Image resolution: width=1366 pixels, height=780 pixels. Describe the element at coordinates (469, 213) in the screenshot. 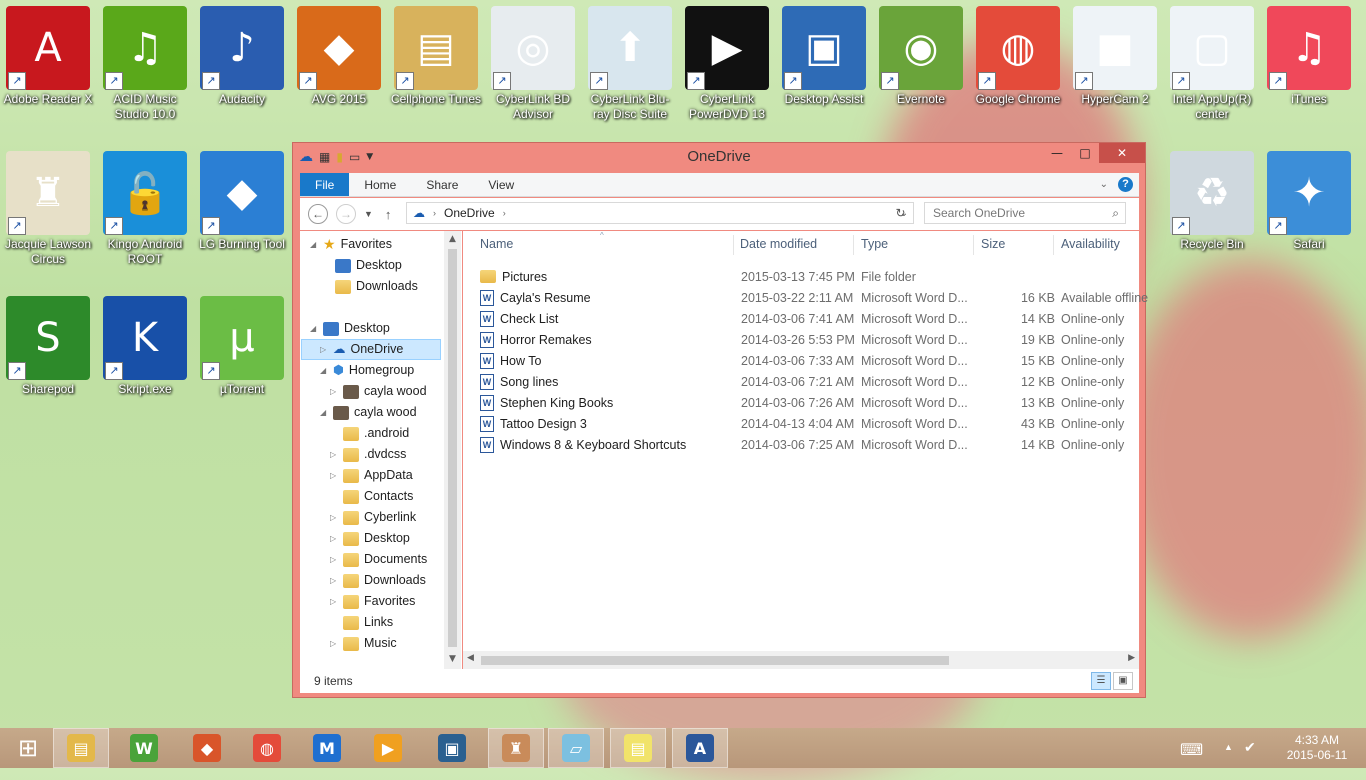

I see `breadcrumb-onedrive: OneDrive` at that location.